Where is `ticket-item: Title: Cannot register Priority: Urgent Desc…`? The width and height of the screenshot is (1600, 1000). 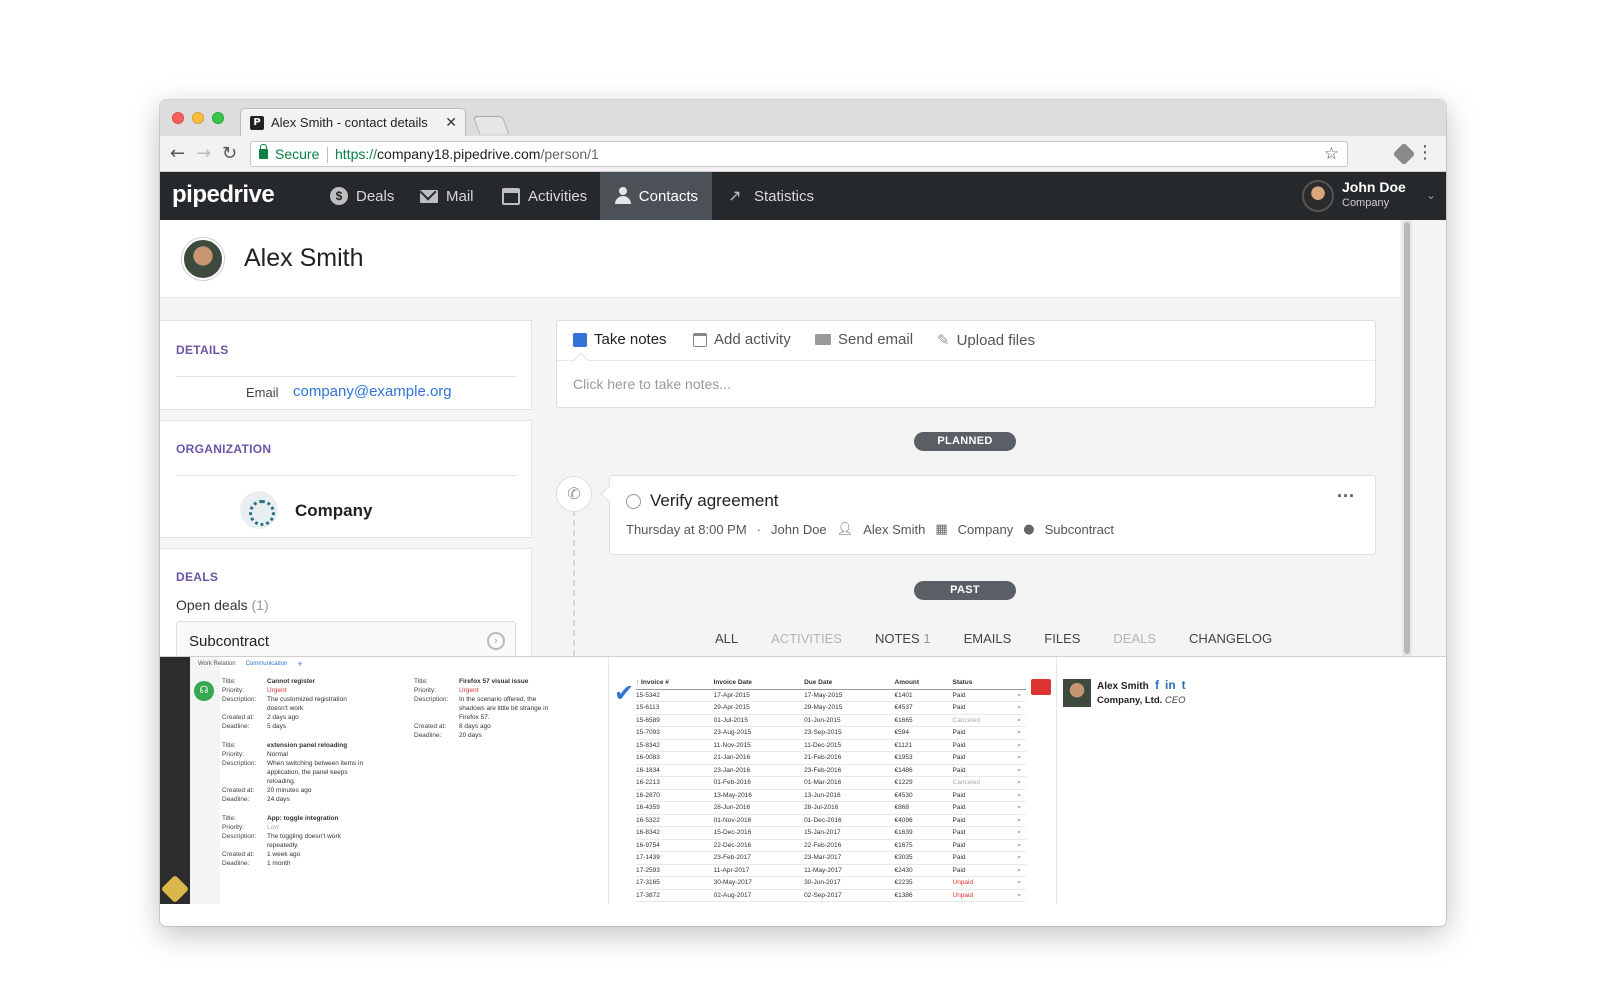 ticket-item: Title: Cannot register Priority: Urgent Desc… is located at coordinates (294, 704).